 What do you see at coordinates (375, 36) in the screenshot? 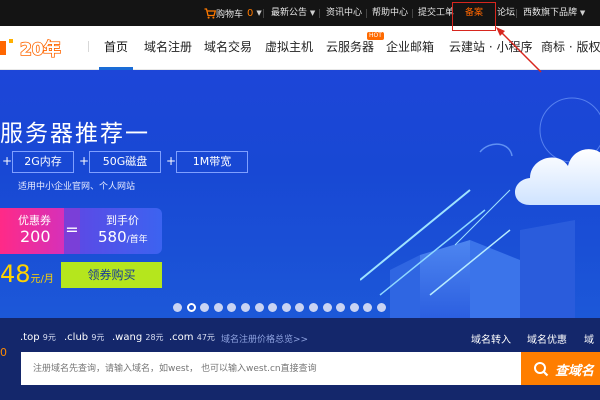
I see `hot-badge: HOT` at bounding box center [375, 36].